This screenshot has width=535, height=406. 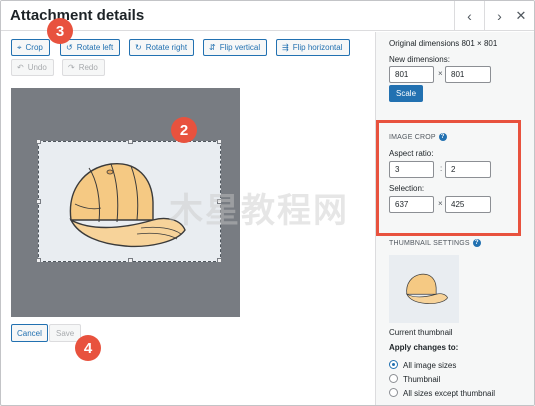 What do you see at coordinates (406, 93) in the screenshot?
I see `scale-button: Scale` at bounding box center [406, 93].